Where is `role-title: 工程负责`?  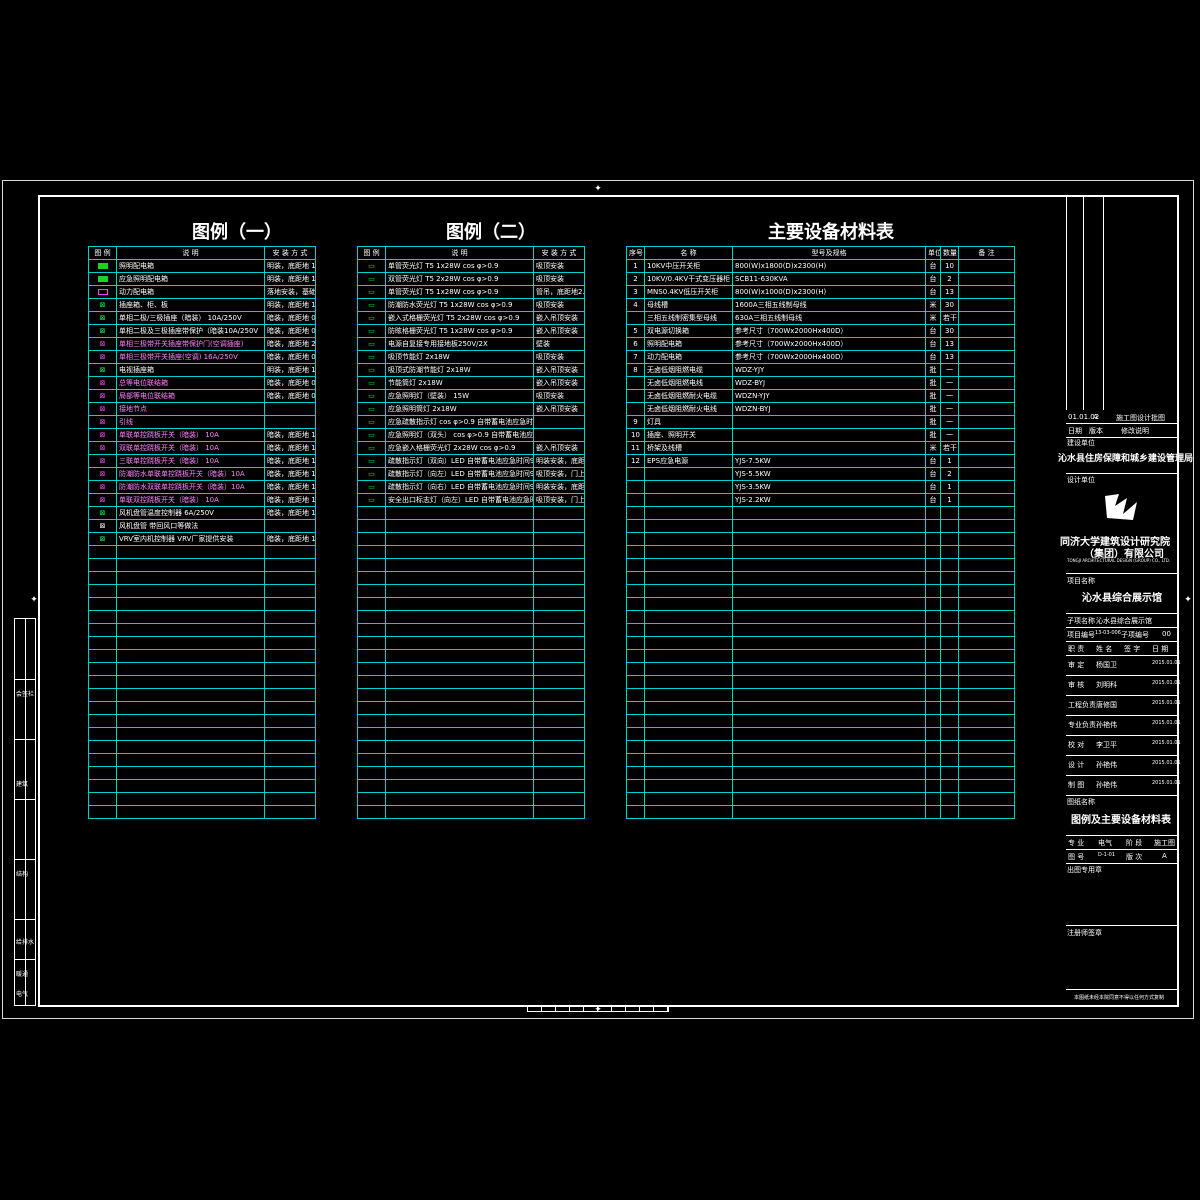 role-title: 工程负责 is located at coordinates (1082, 705).